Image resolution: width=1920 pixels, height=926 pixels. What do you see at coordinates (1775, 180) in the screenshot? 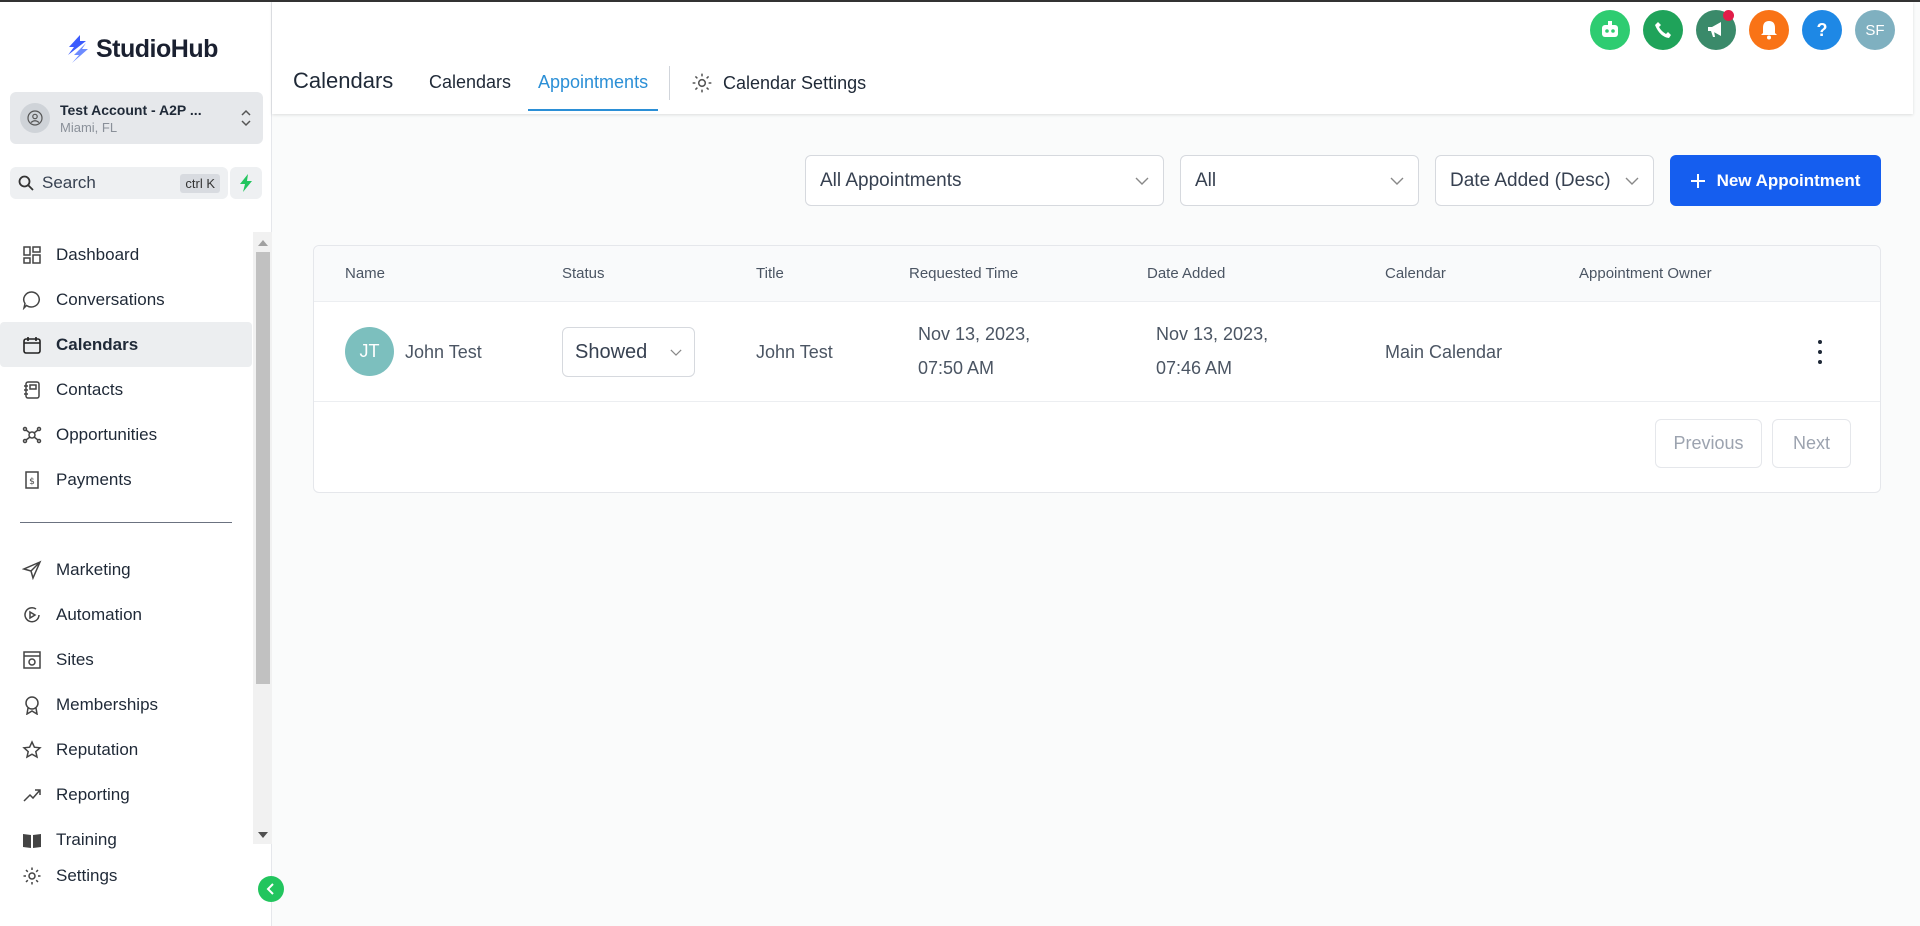
I see `new-appointment-button: New Appointment` at bounding box center [1775, 180].